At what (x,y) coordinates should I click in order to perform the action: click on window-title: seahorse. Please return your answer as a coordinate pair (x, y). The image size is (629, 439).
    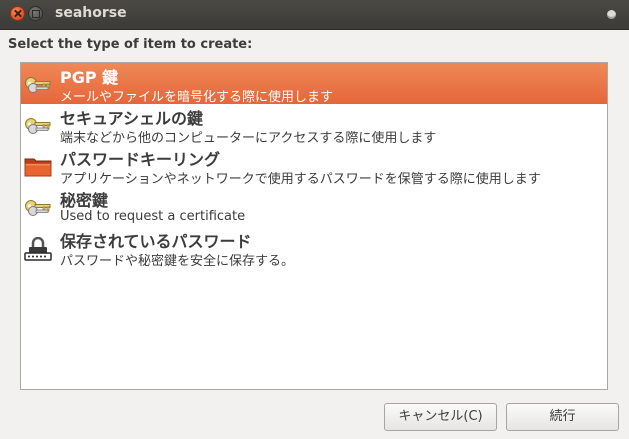
    Looking at the image, I should click on (91, 13).